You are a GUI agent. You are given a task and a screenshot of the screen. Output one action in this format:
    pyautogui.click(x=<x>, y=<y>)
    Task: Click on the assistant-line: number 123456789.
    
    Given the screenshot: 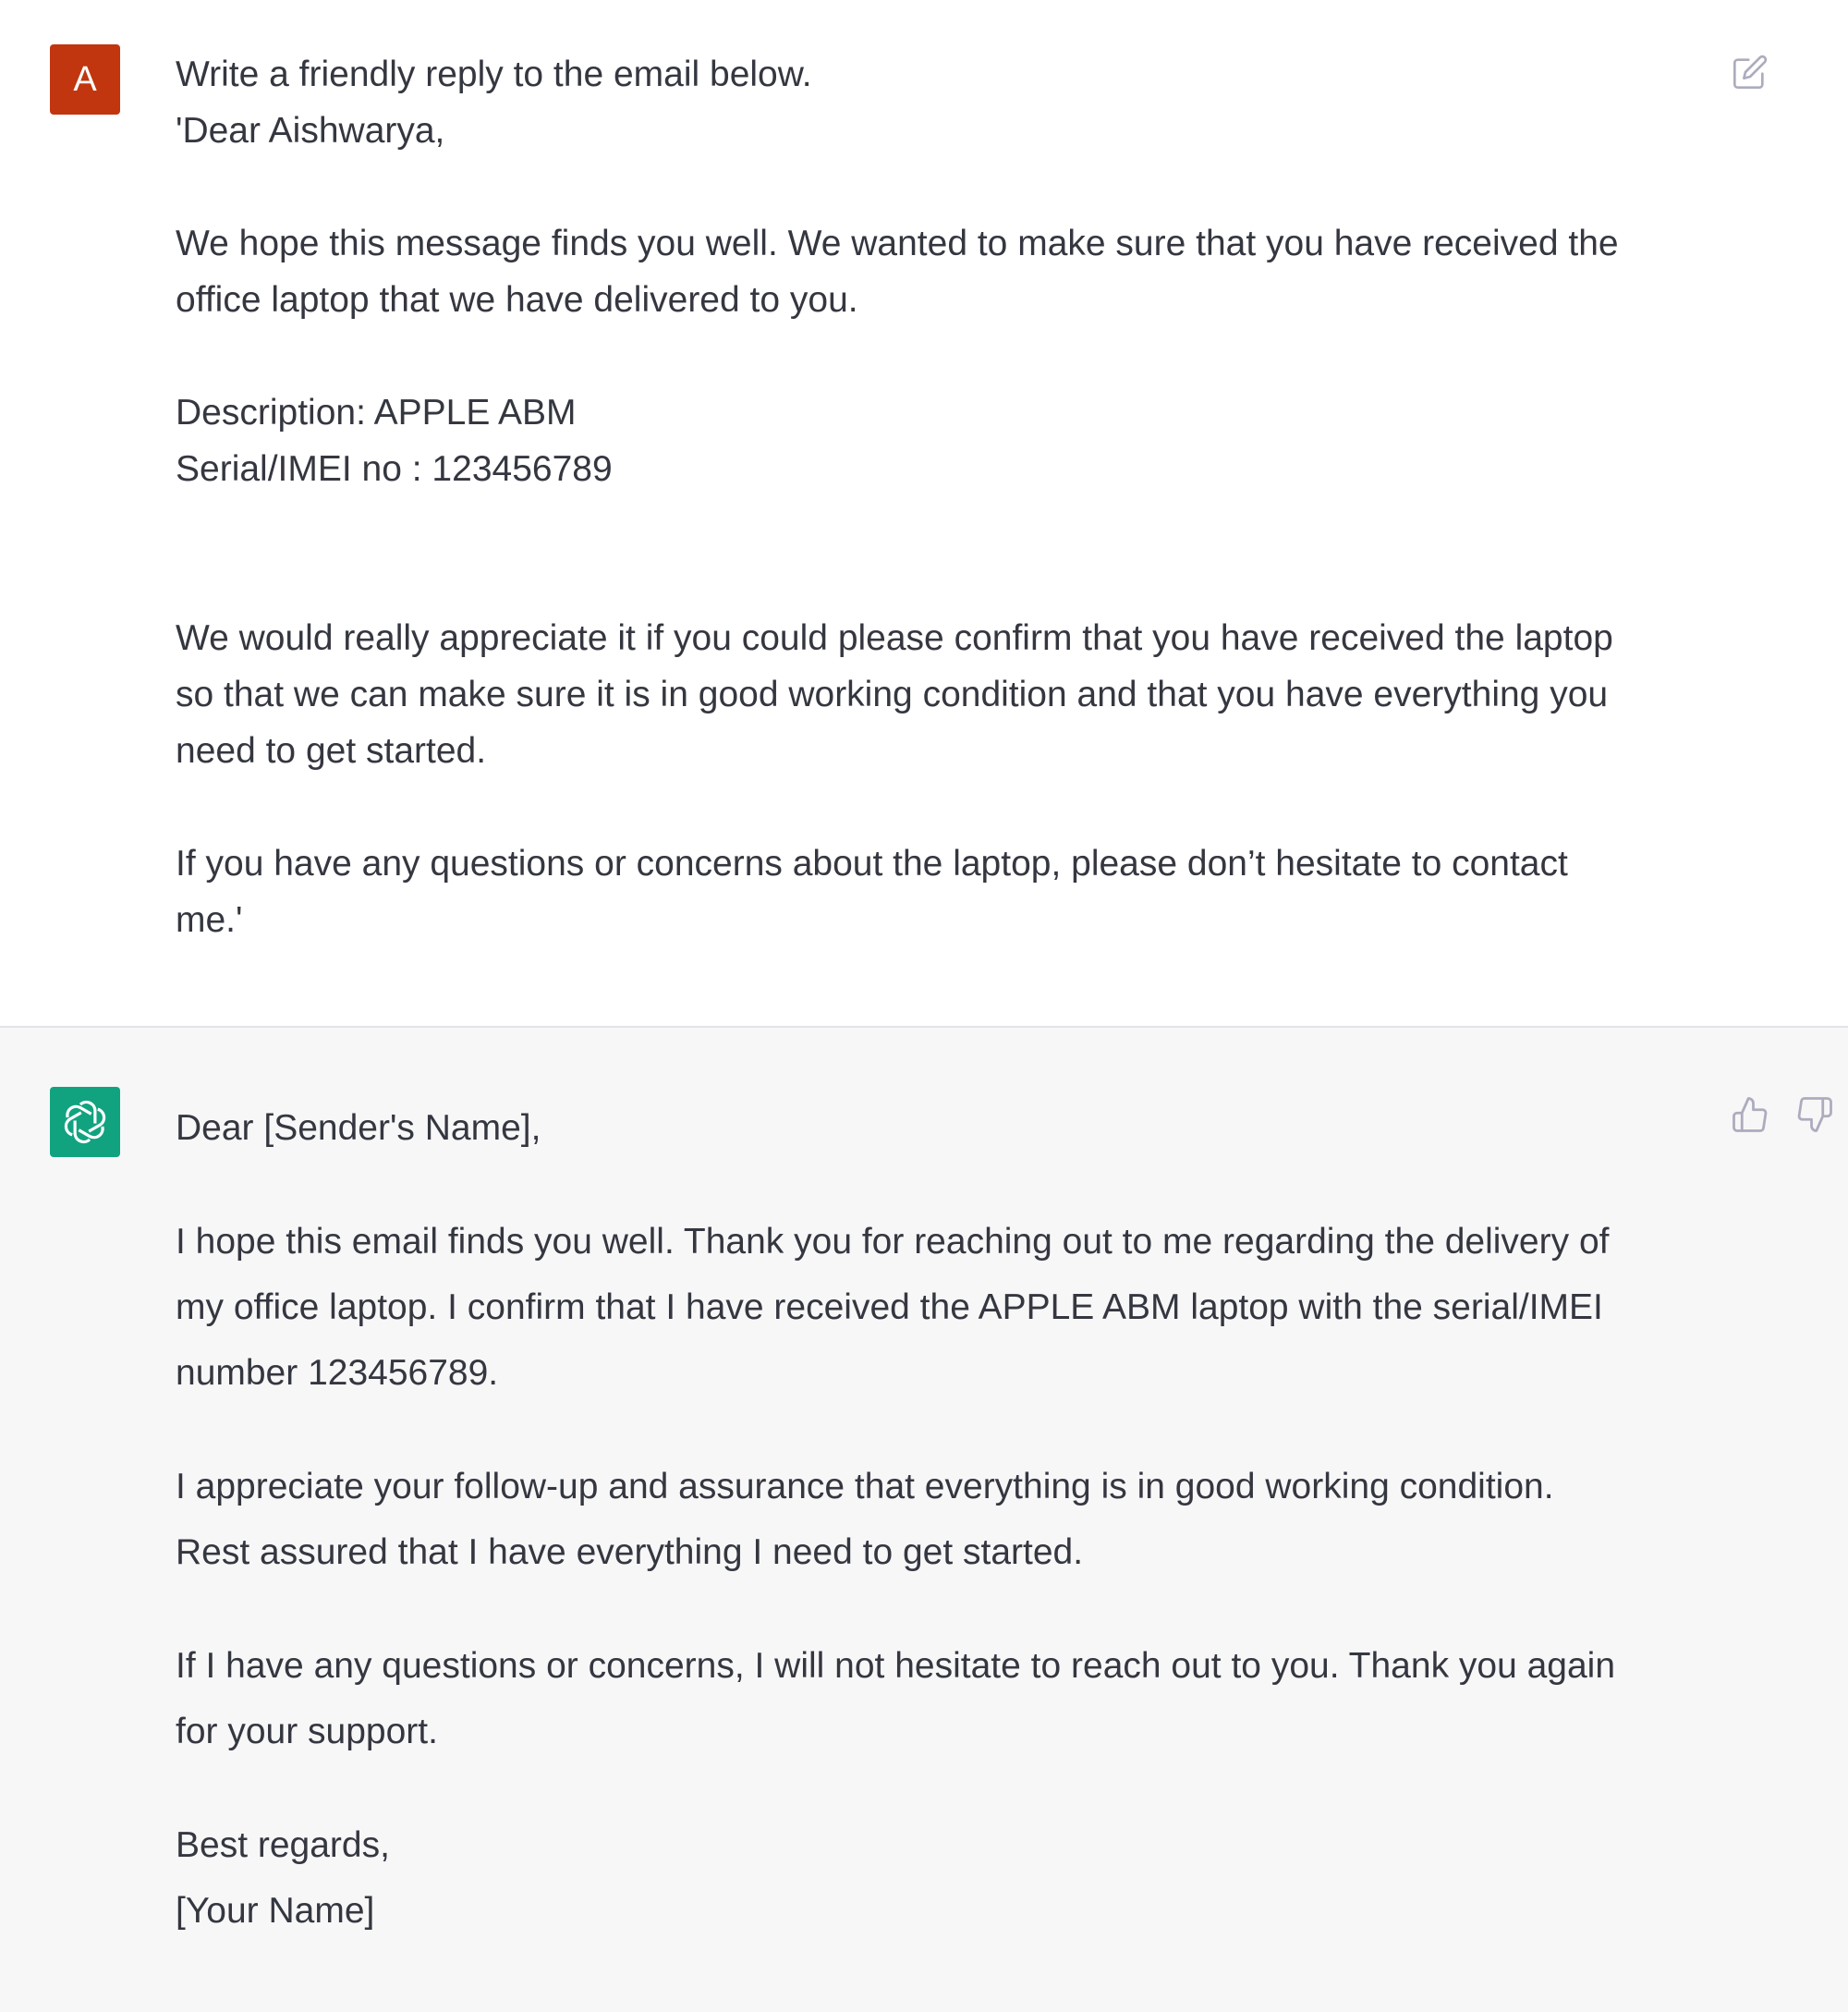 What is the action you would take?
    pyautogui.click(x=338, y=1373)
    